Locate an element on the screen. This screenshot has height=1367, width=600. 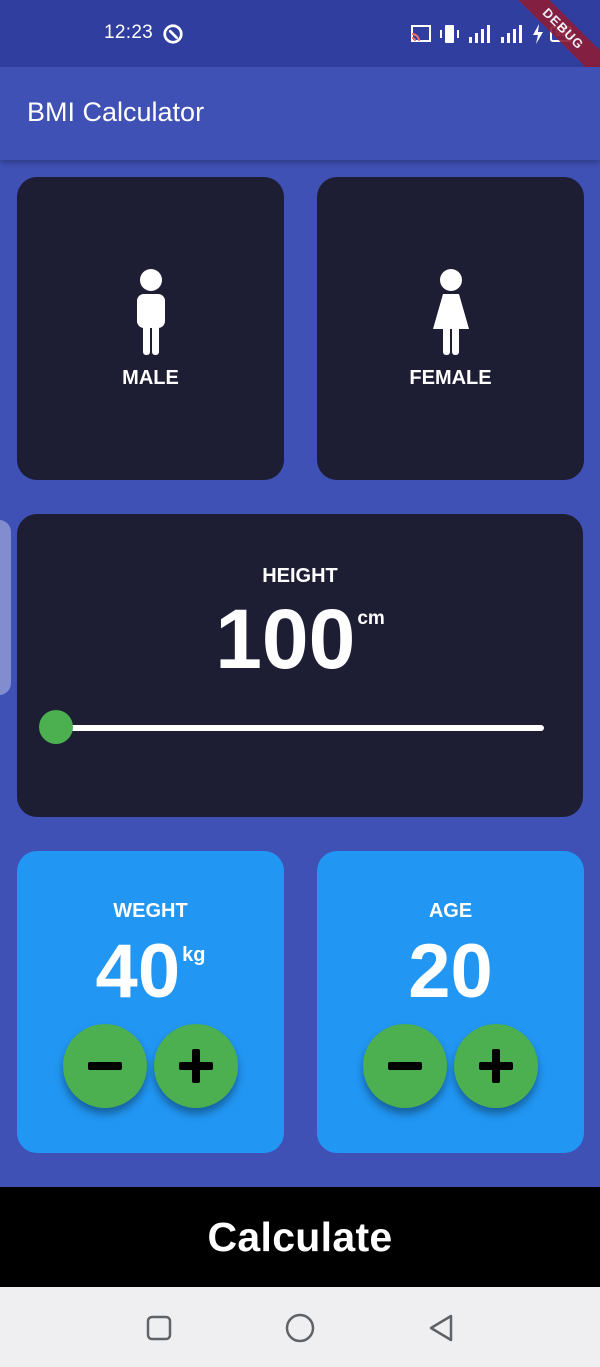
status-bar: 12:23 99 is located at coordinates (300, 33).